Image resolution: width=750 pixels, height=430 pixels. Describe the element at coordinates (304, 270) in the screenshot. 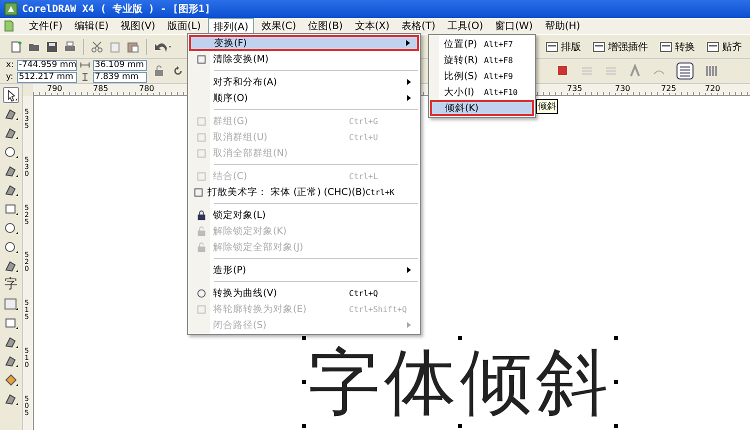

I see `menu-item: 造形(P)` at that location.